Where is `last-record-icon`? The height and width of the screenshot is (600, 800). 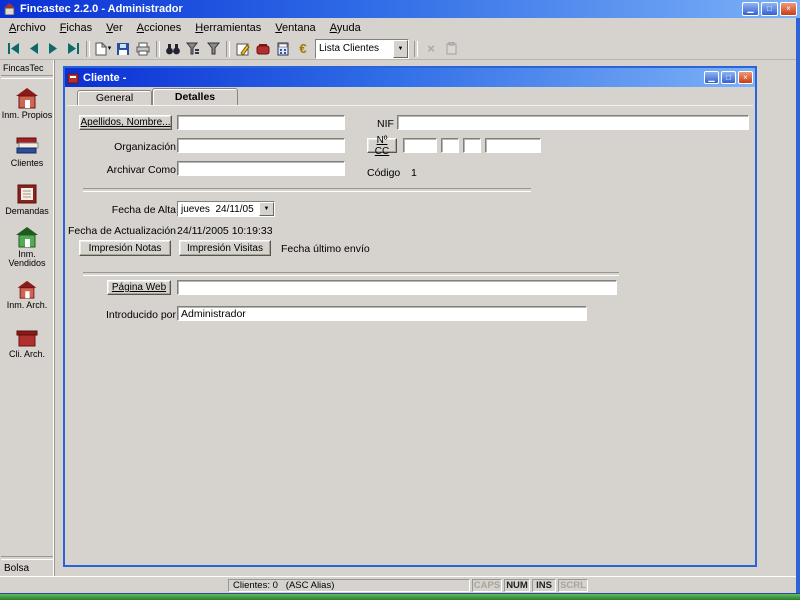 last-record-icon is located at coordinates (73, 48).